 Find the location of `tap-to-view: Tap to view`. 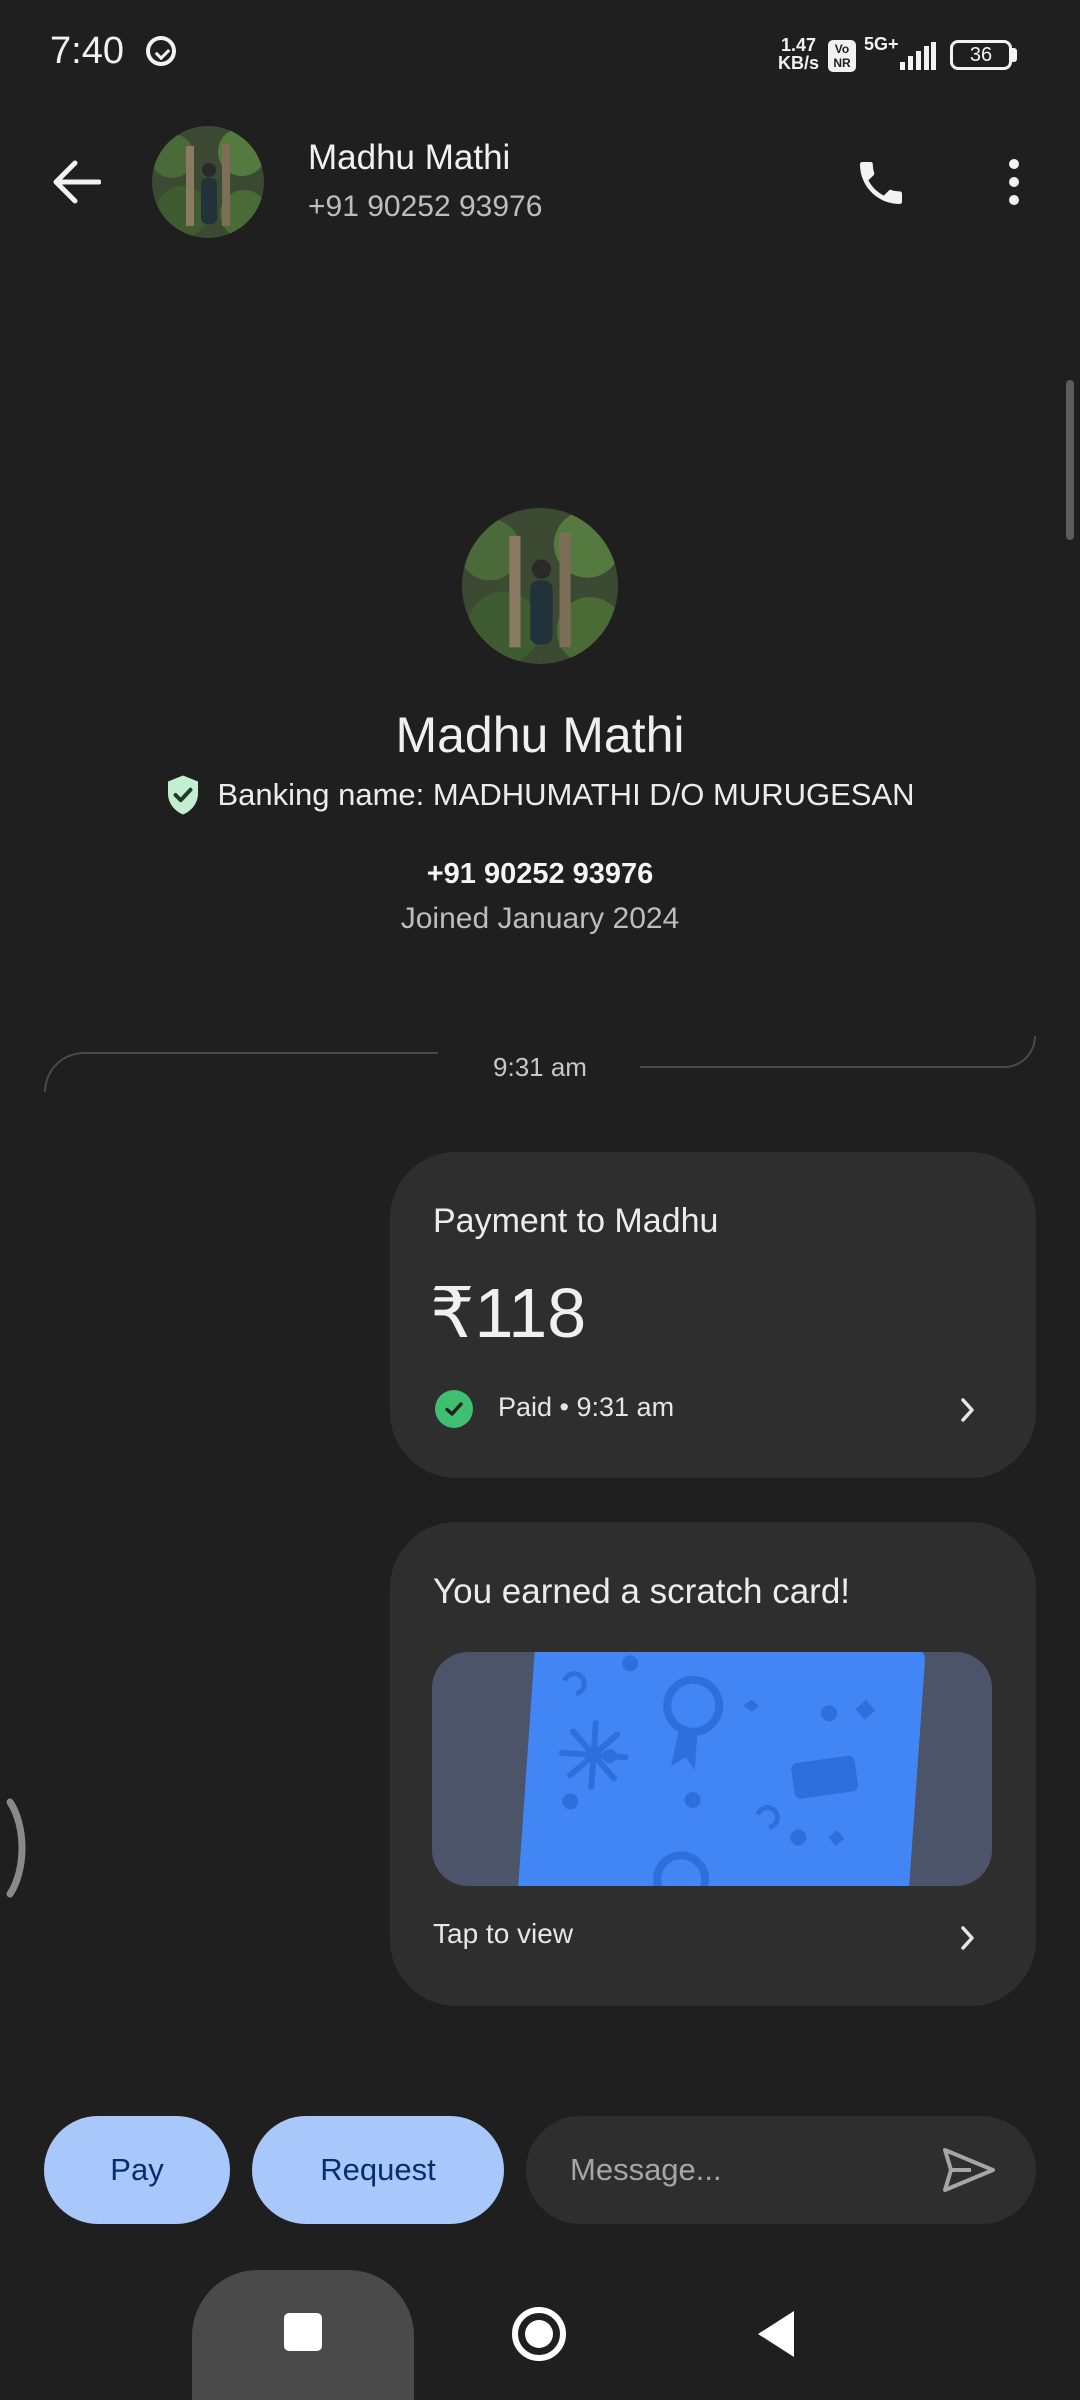

tap-to-view: Tap to view is located at coordinates (503, 1933).